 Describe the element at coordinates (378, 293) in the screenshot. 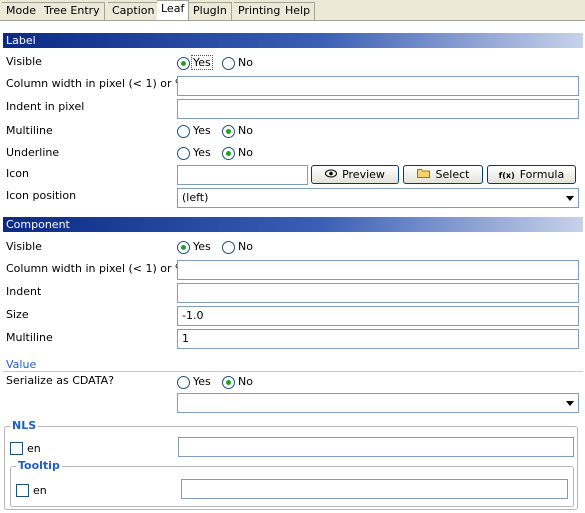

I see `component-indent-input` at that location.